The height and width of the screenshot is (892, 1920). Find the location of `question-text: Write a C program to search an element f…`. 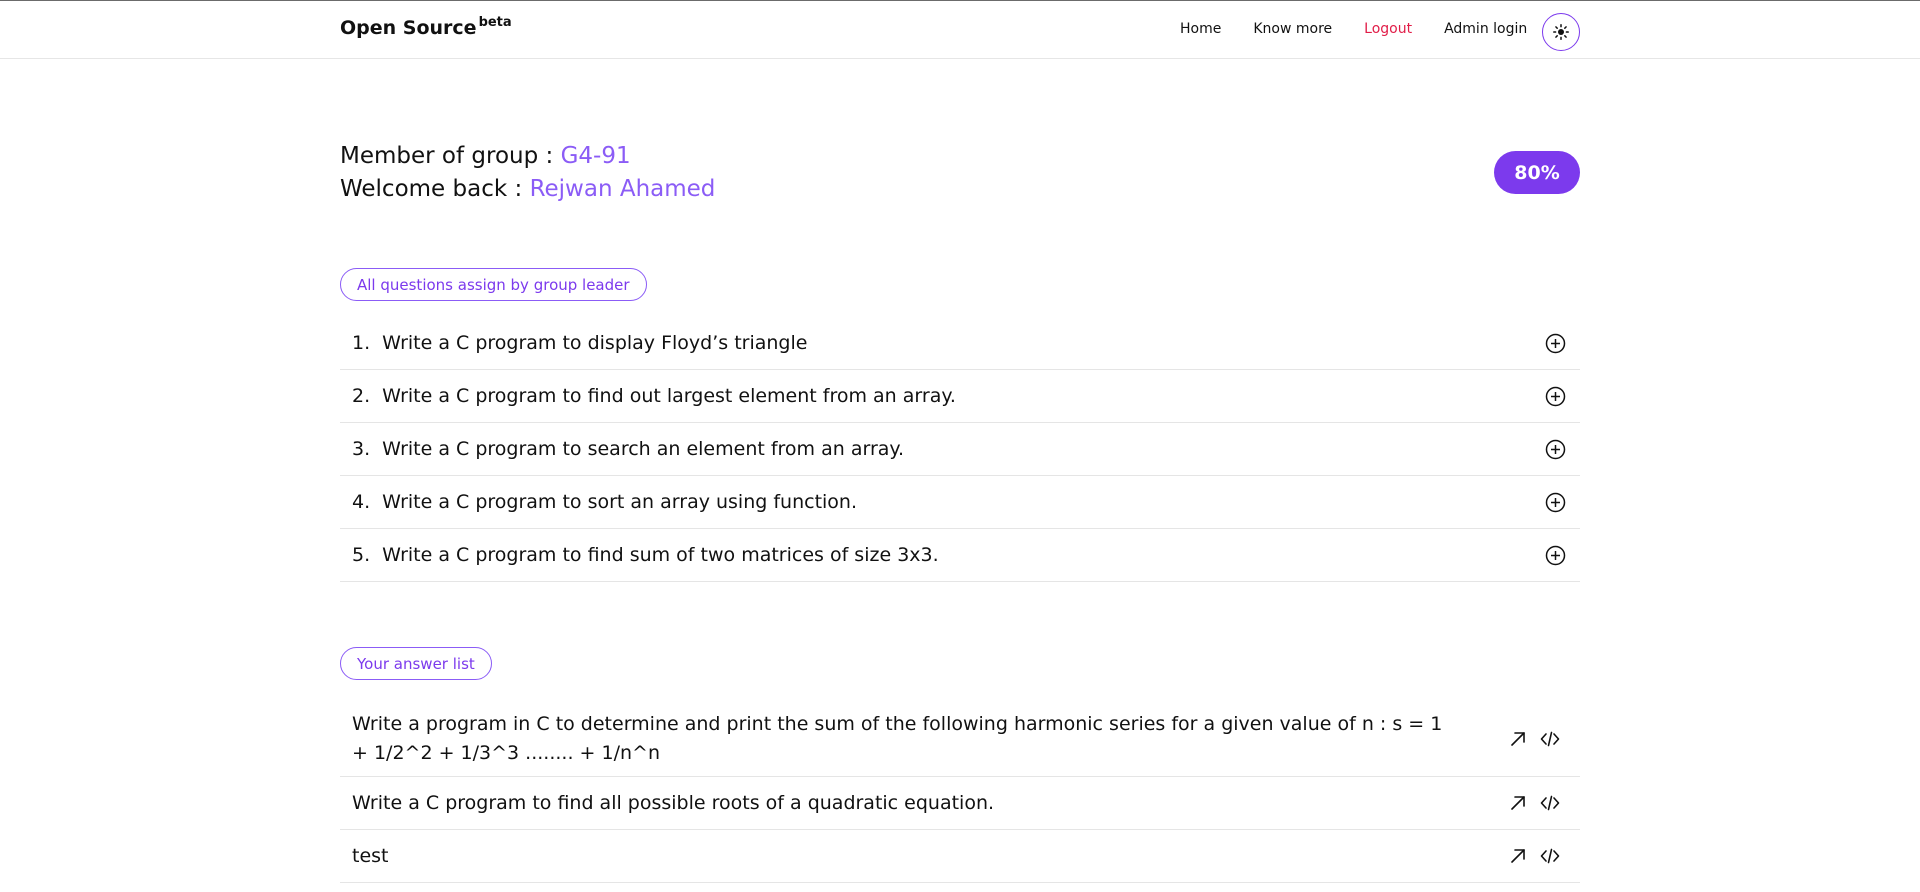

question-text: Write a C program to search an element f… is located at coordinates (643, 449).